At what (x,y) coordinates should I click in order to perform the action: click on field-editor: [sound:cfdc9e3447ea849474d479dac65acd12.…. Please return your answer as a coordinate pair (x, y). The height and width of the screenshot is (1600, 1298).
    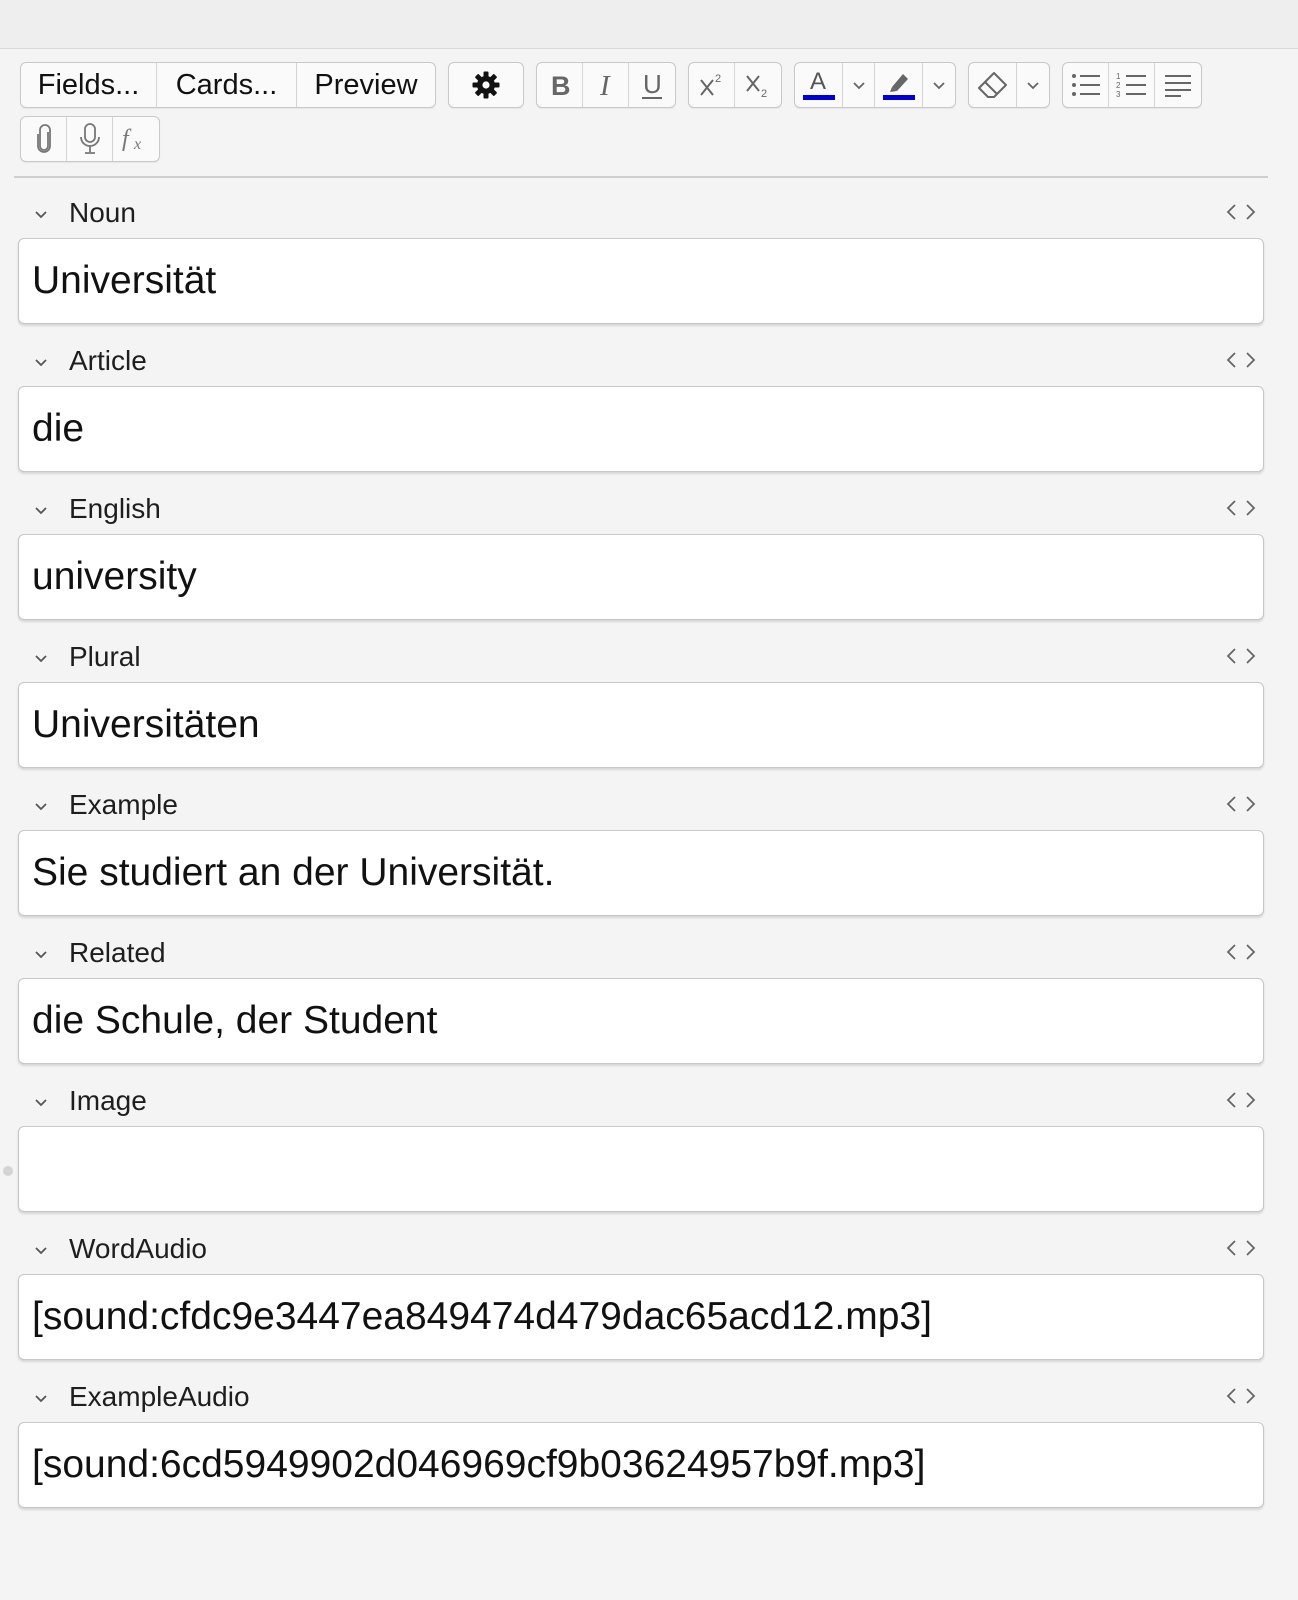
    Looking at the image, I should click on (641, 1317).